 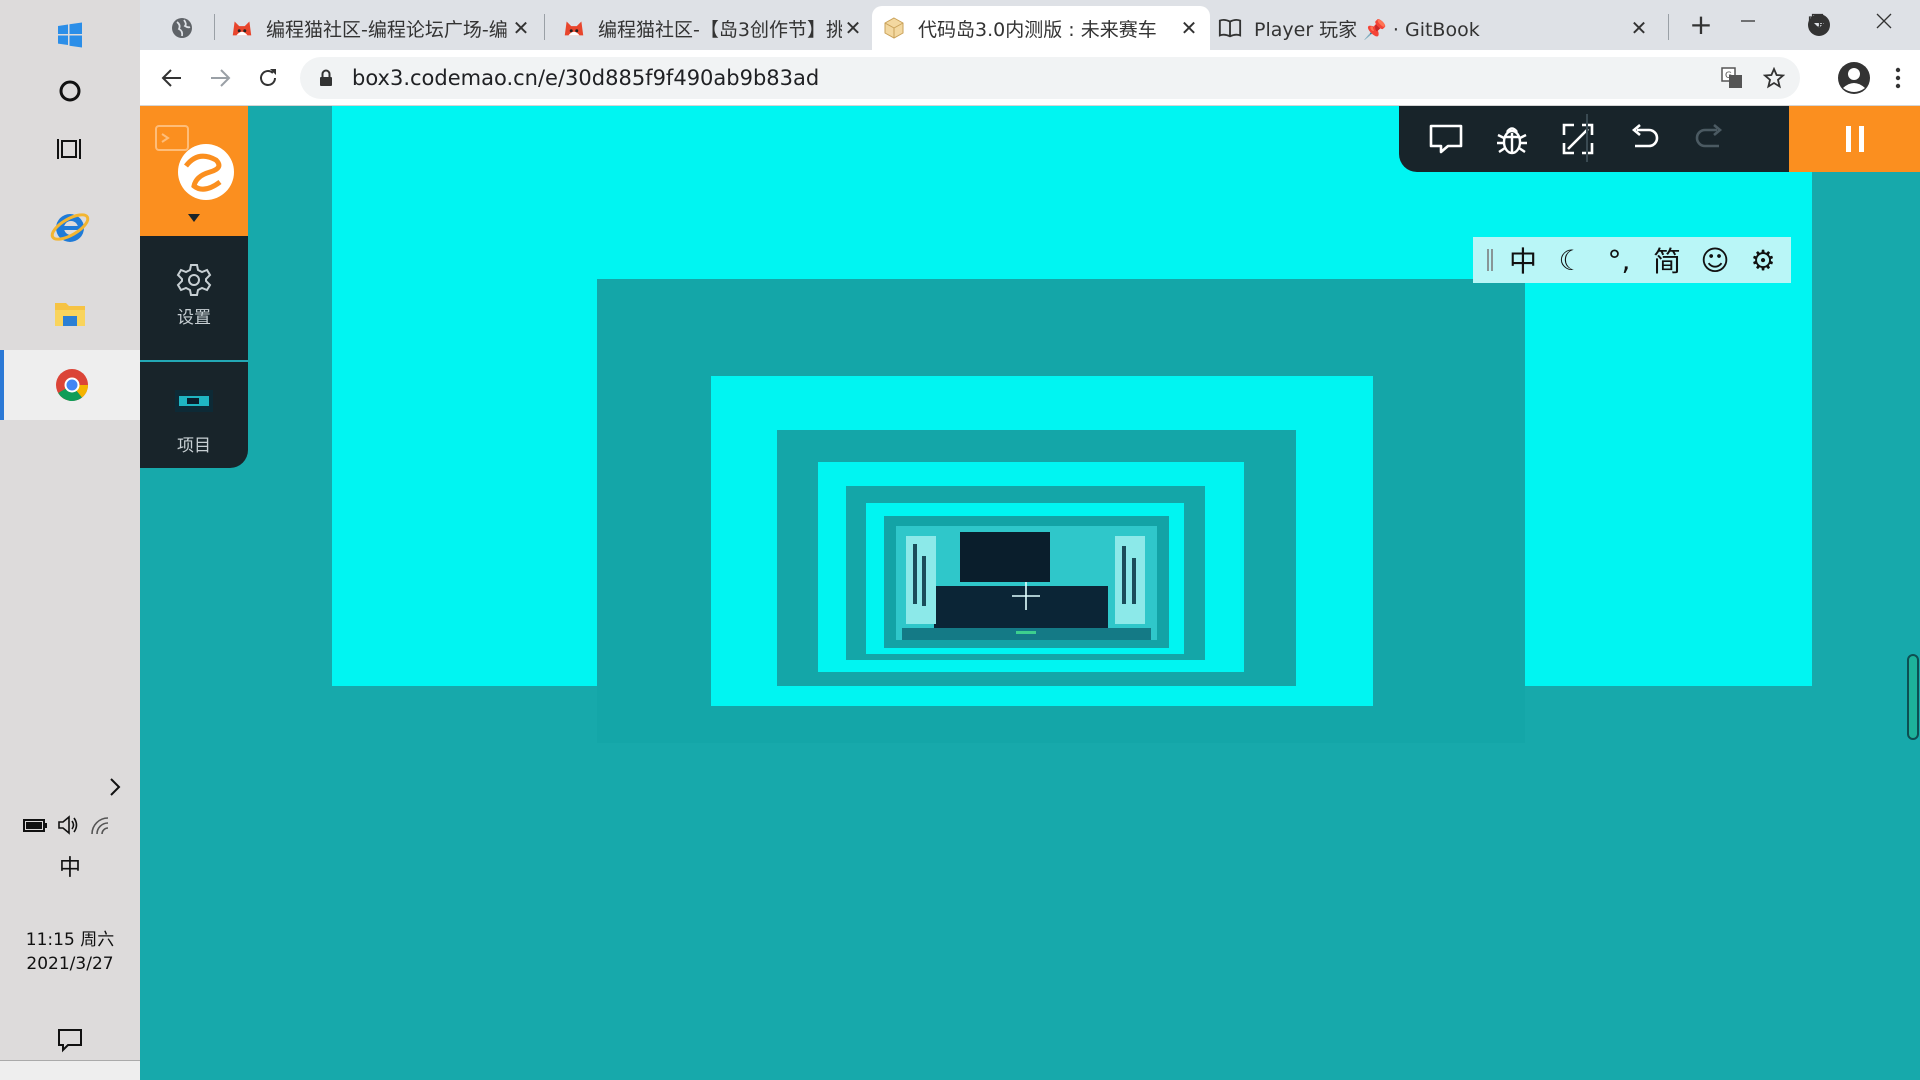 I want to click on arrow-right-icon, so click(x=221, y=78).